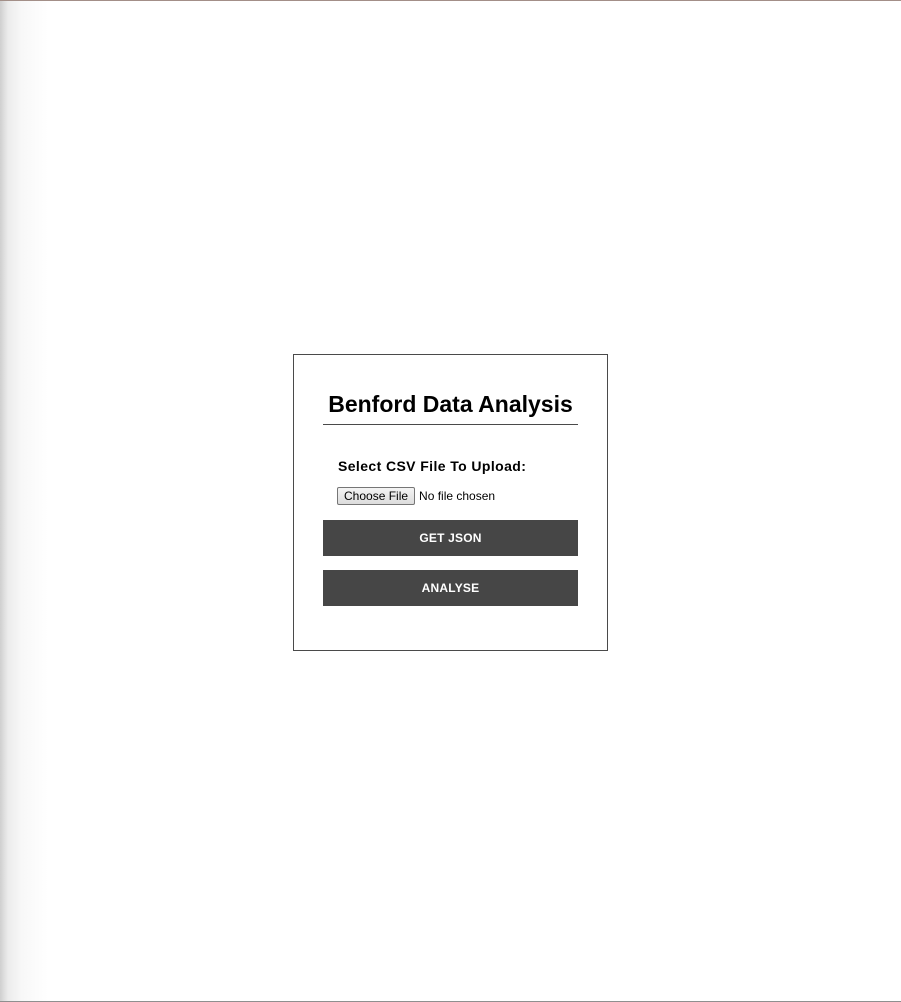  Describe the element at coordinates (376, 496) in the screenshot. I see `choose-file-button: Choose File` at that location.